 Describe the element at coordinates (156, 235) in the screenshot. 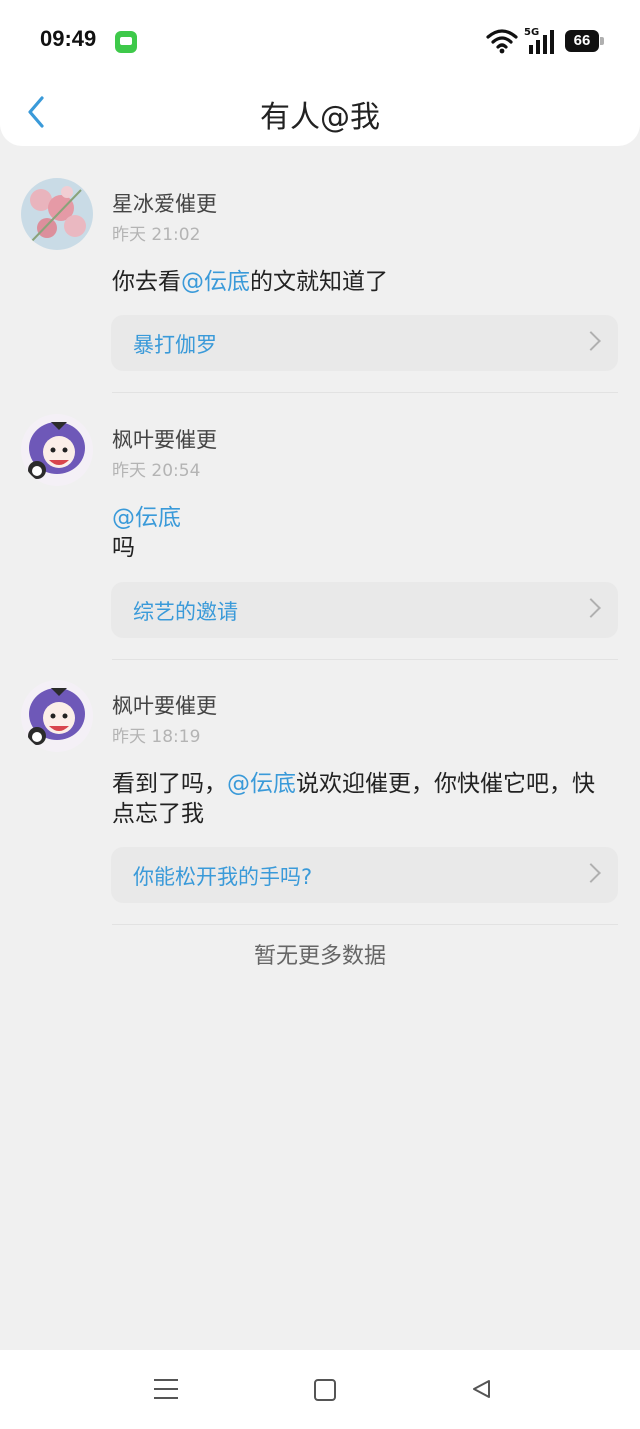

I see `timestamp: 昨天 21:02` at that location.